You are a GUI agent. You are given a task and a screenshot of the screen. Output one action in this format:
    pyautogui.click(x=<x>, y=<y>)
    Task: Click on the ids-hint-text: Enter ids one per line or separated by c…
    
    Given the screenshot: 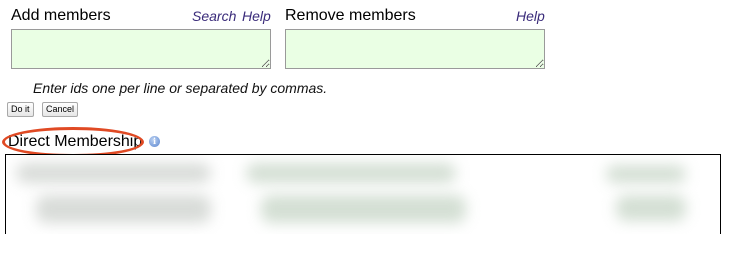 What is the action you would take?
    pyautogui.click(x=180, y=88)
    